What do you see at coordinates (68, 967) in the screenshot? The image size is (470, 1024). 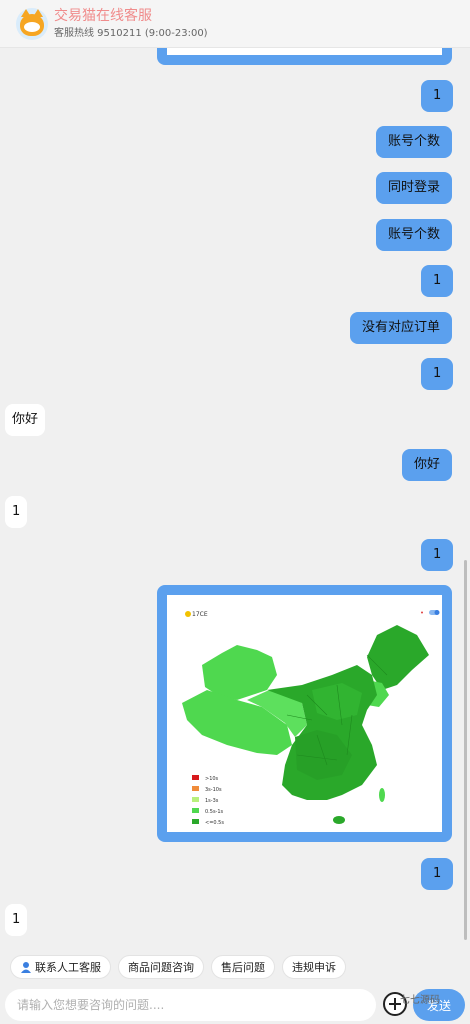 I see `contact-human-label: 联系人工客服` at bounding box center [68, 967].